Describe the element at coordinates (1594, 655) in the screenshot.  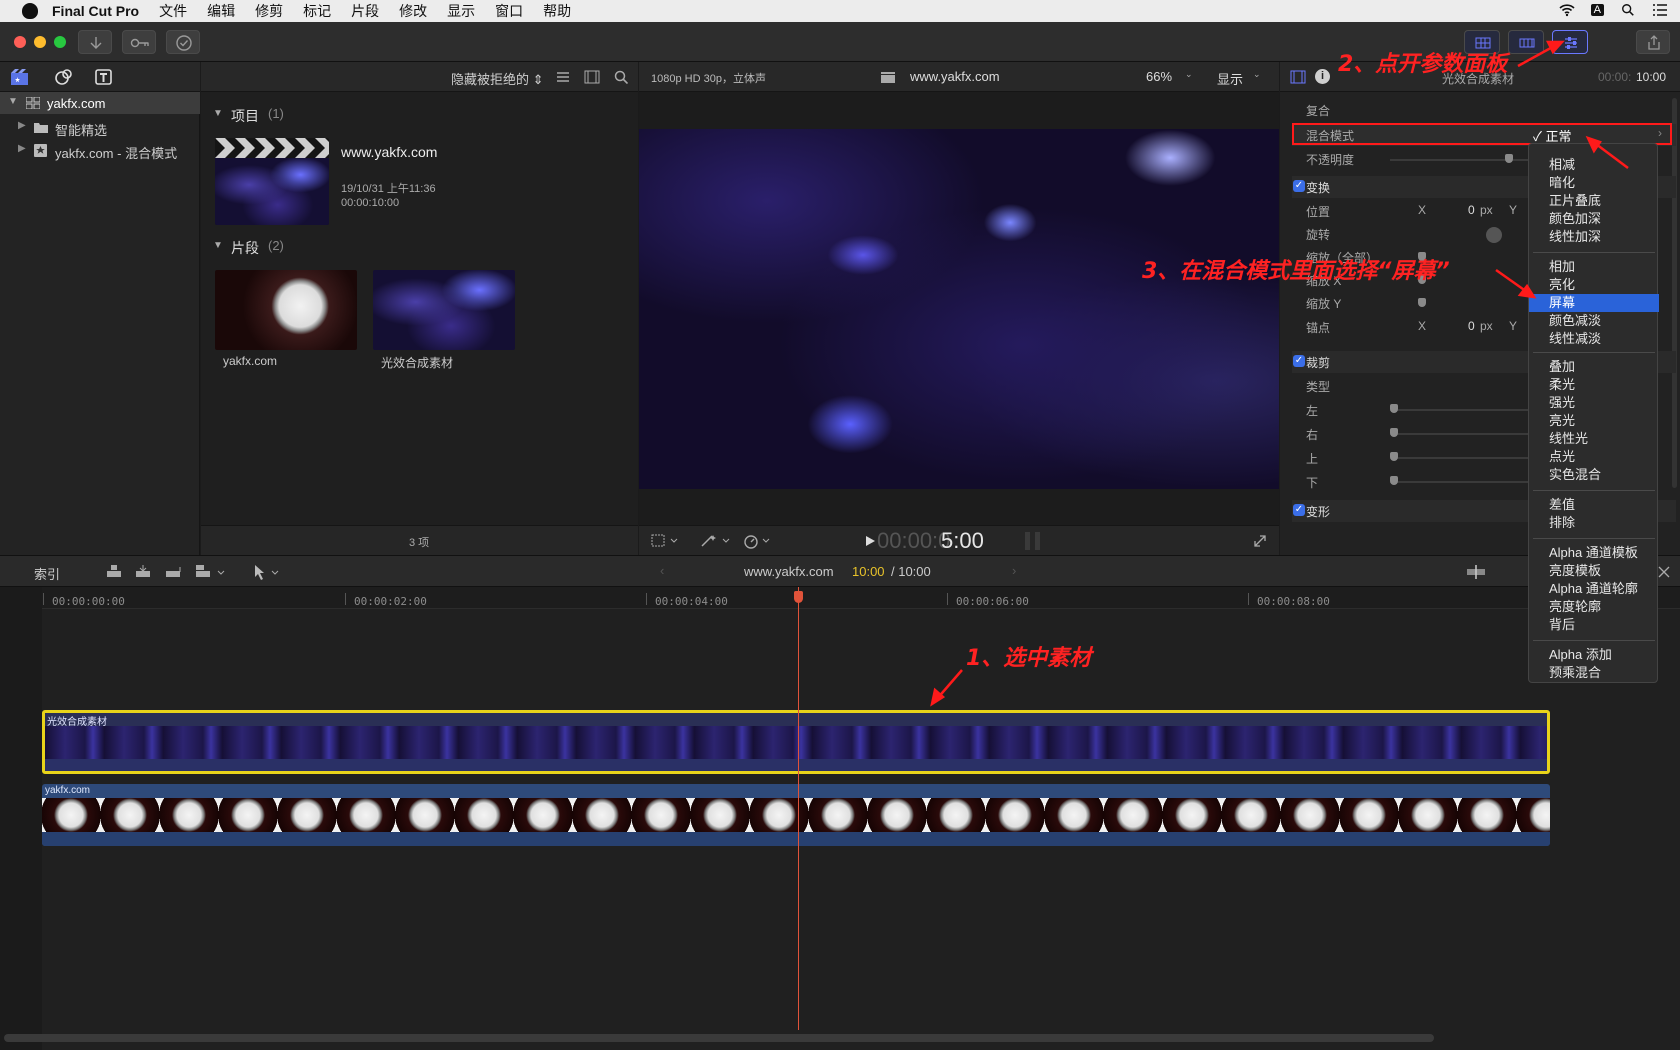
I see `blend-option-alpha-add: Alpha 添加` at that location.